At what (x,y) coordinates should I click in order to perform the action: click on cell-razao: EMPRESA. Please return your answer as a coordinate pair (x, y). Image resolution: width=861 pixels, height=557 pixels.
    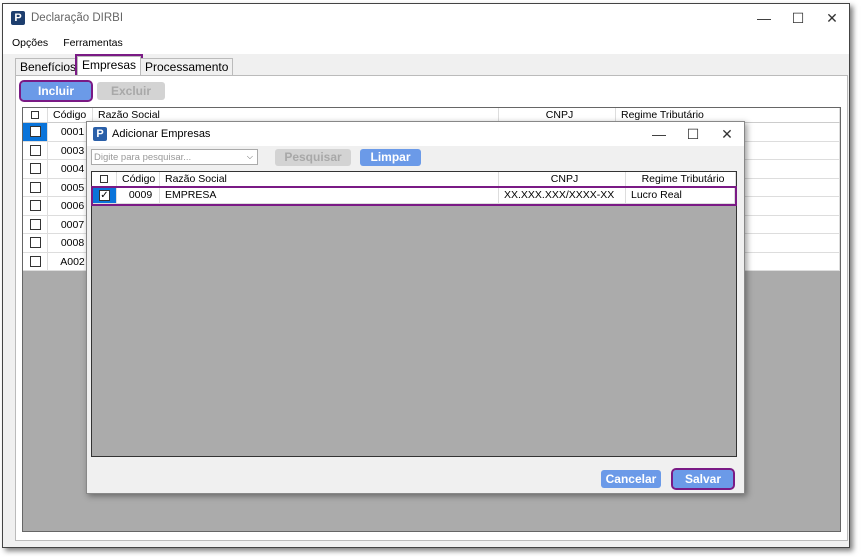
    Looking at the image, I should click on (329, 195).